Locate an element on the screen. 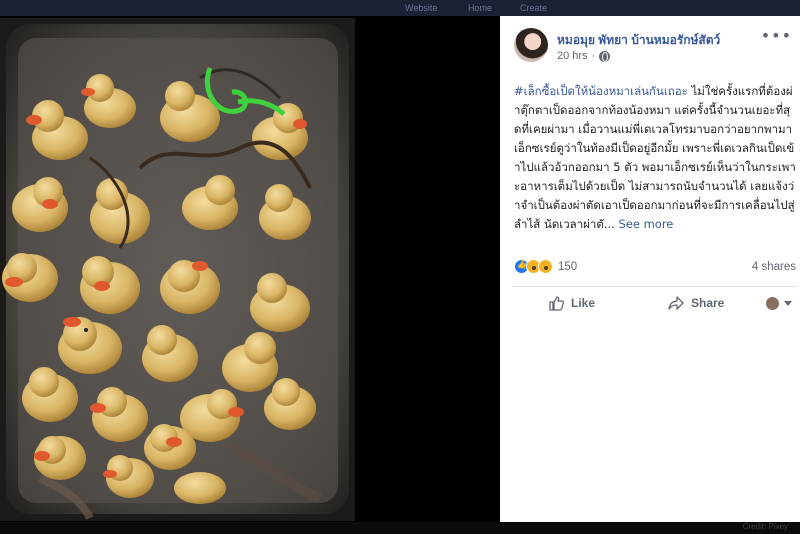 The image size is (800, 534). topbar-item: Create is located at coordinates (533, 8).